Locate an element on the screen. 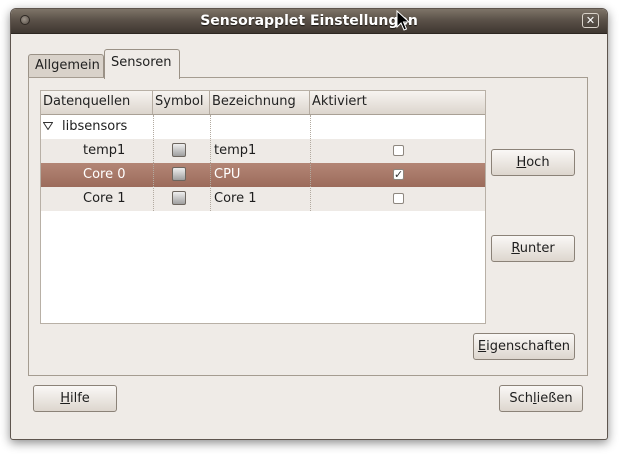 This screenshot has width=625, height=455. tab-allgemein: Allgemein is located at coordinates (66, 66).